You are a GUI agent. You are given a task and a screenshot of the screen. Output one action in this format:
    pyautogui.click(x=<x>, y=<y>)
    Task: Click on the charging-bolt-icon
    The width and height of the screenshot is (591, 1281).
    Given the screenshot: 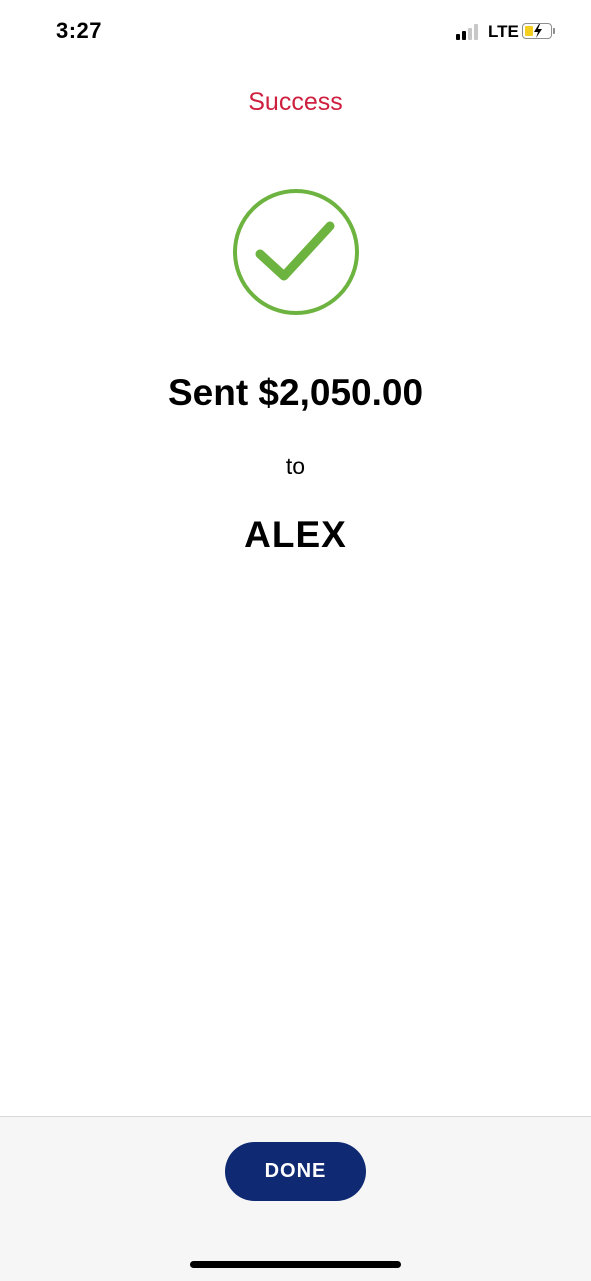 What is the action you would take?
    pyautogui.click(x=538, y=31)
    